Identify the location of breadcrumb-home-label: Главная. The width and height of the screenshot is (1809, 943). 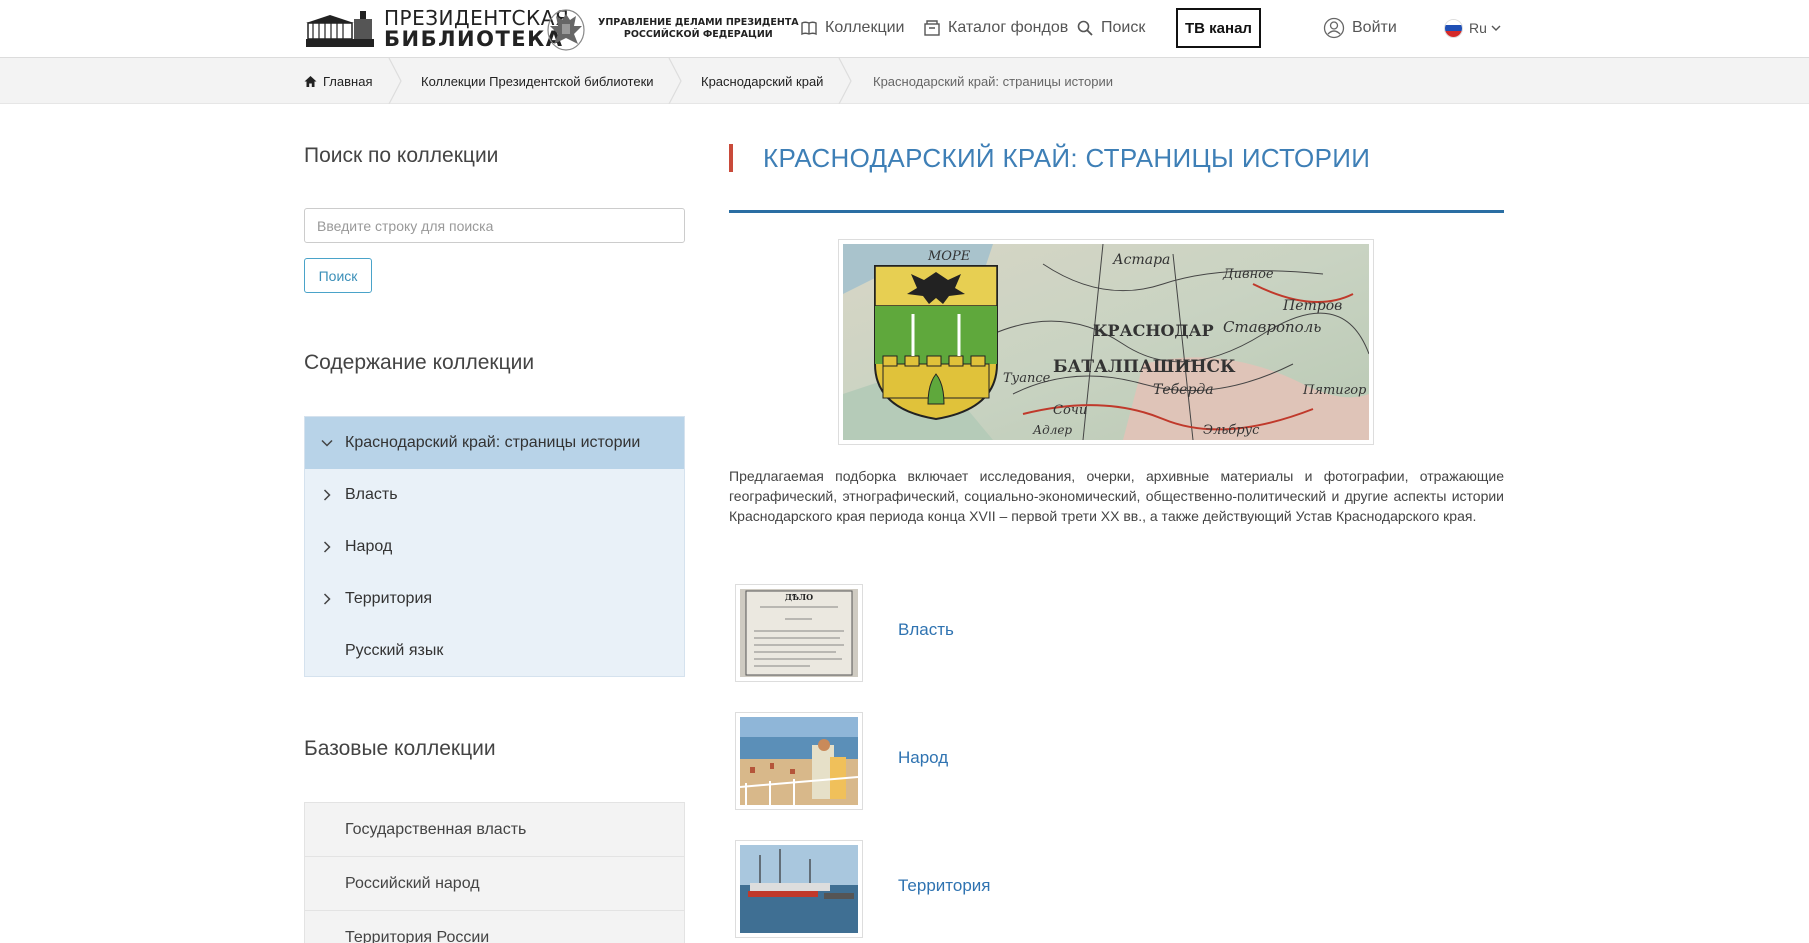
(348, 81).